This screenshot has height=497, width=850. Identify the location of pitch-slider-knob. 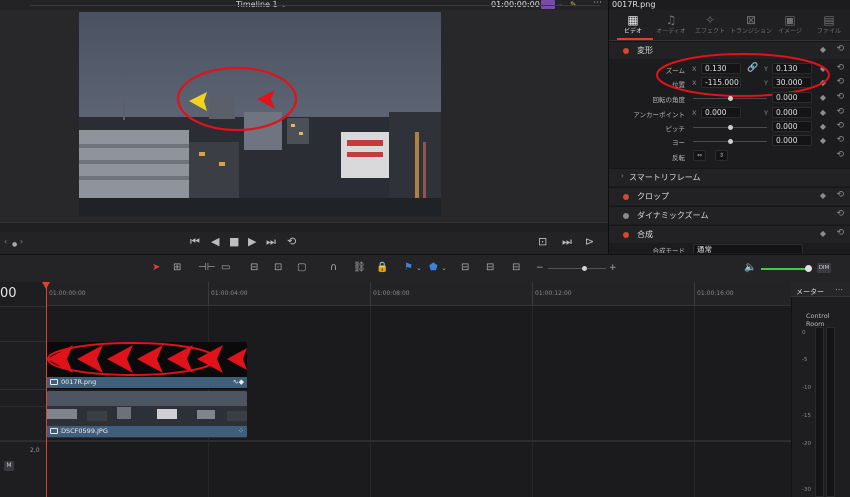
(730, 127).